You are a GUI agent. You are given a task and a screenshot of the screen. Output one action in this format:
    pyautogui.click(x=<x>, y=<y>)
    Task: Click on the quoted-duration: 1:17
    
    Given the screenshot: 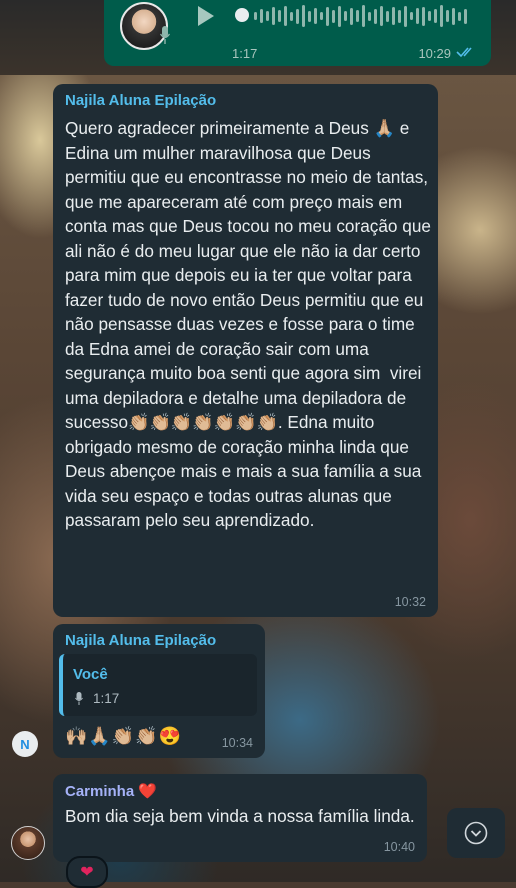 What is the action you would take?
    pyautogui.click(x=106, y=698)
    